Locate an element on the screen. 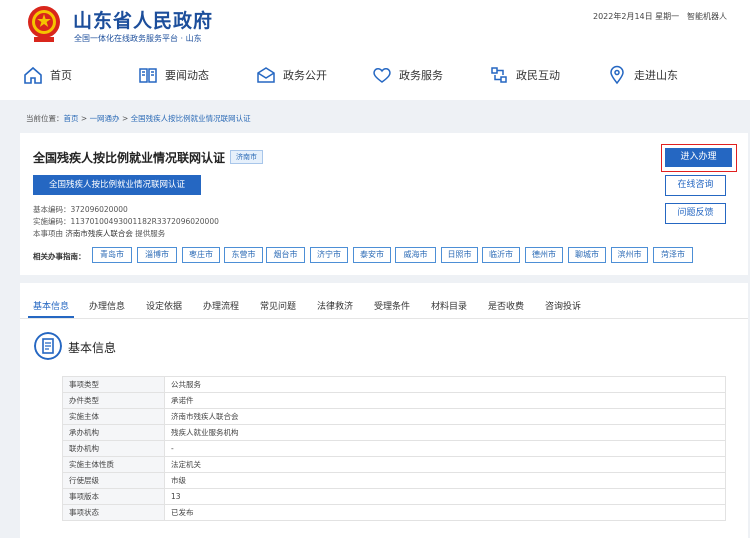 Image resolution: width=750 pixels, height=538 pixels. row-key: 行使层级 is located at coordinates (113, 480).